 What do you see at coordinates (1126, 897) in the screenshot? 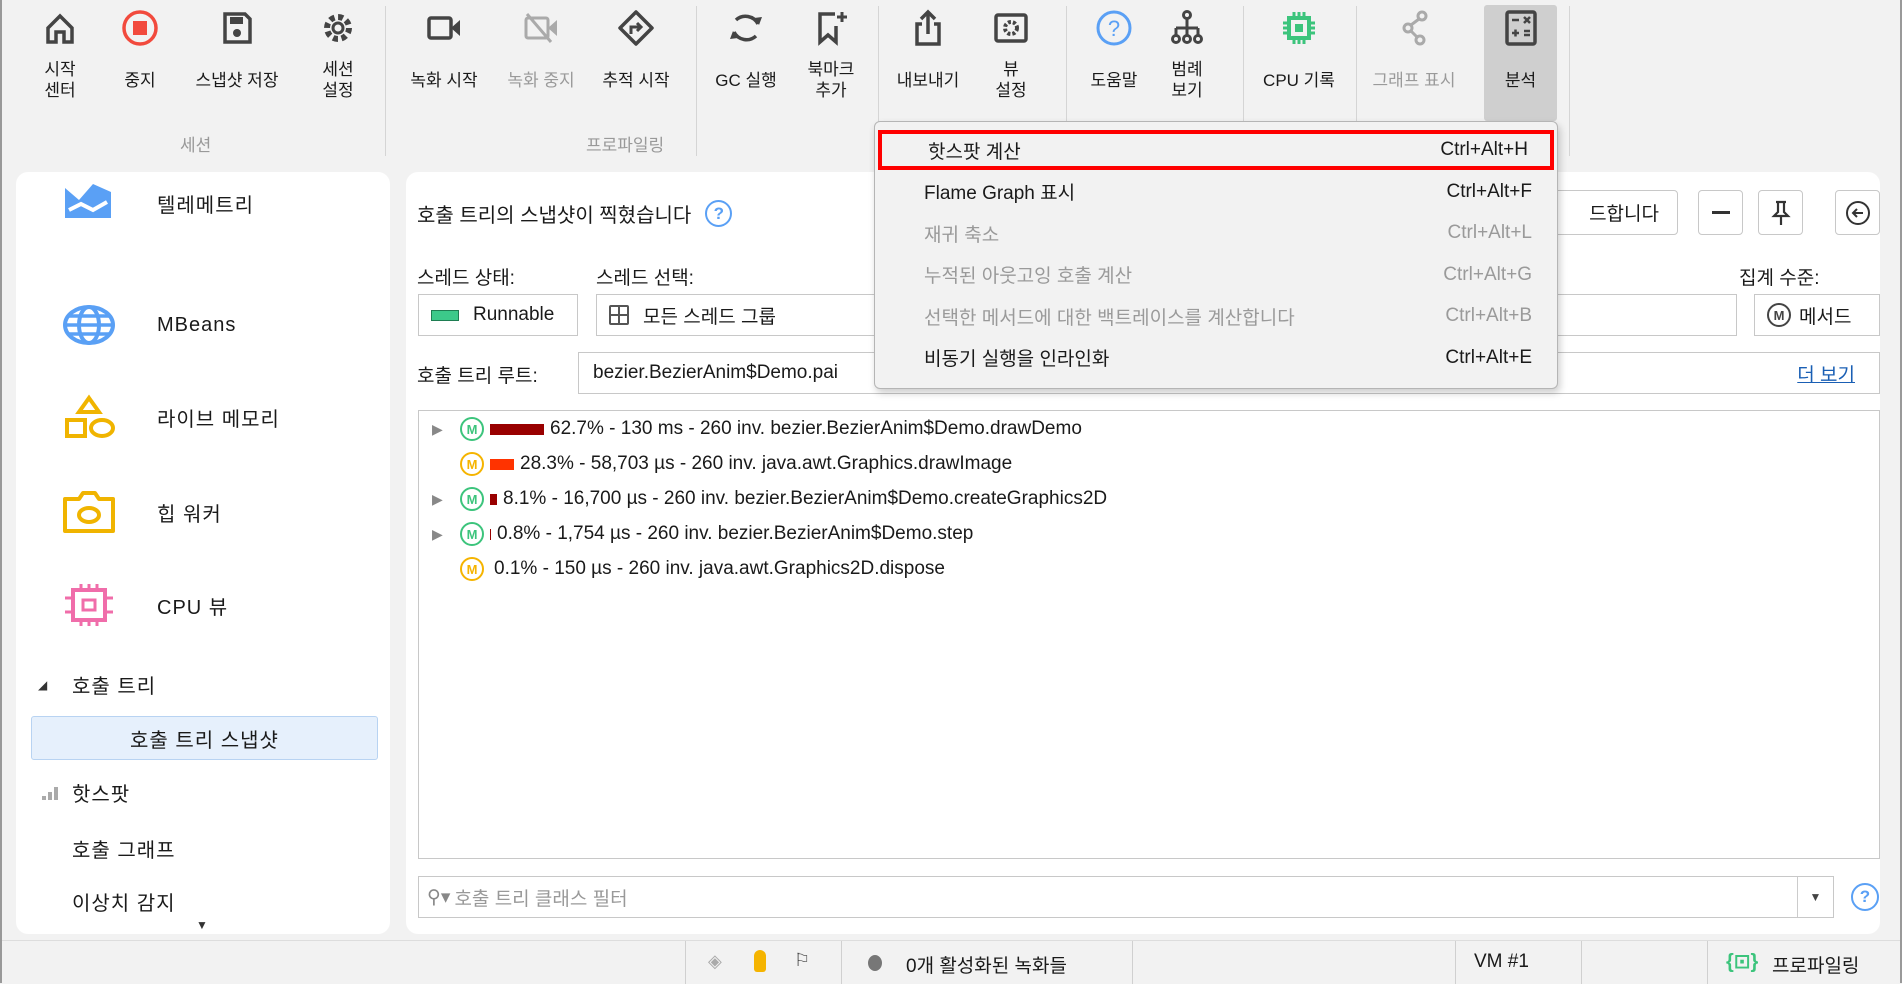
I see `class-filter-input: ⚲▾ 호출 트리 클래스 필터 ▼` at bounding box center [1126, 897].